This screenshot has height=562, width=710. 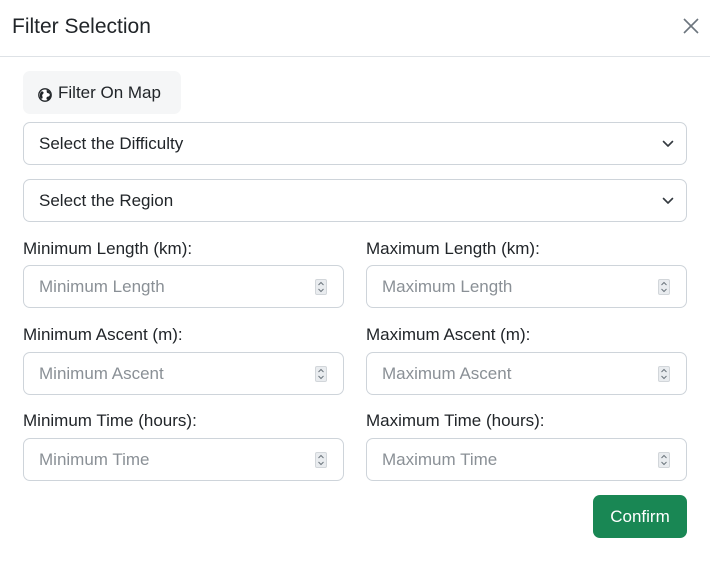 What do you see at coordinates (526, 459) in the screenshot?
I see `max-time-input: Maximum Time` at bounding box center [526, 459].